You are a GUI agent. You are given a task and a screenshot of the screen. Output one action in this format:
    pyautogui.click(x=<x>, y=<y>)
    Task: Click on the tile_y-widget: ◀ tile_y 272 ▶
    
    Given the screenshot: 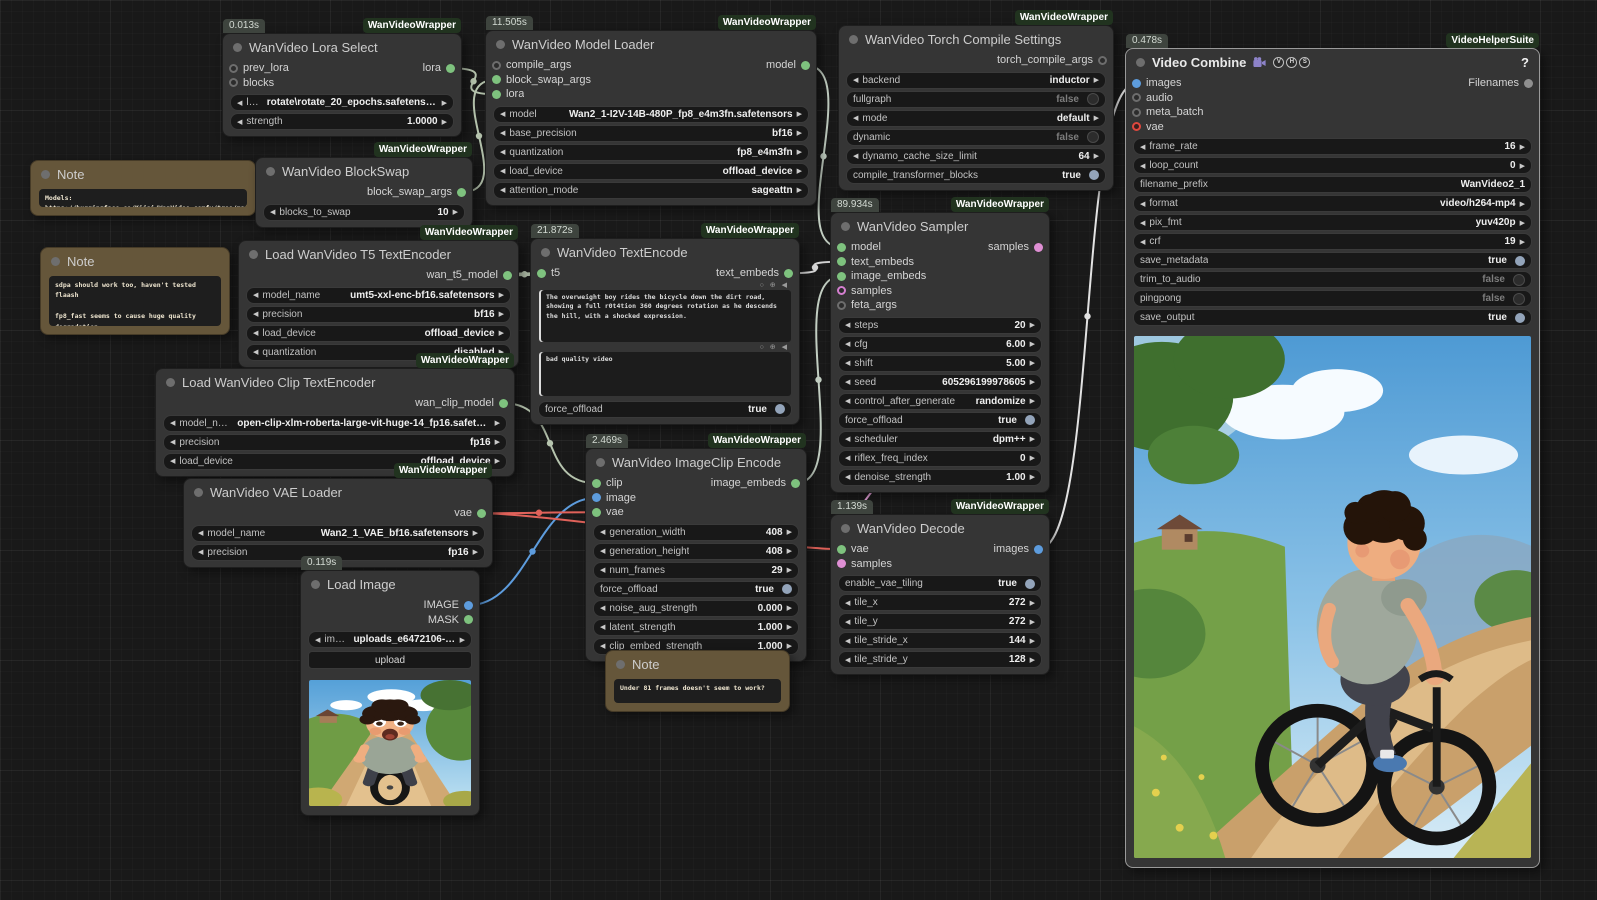 What is the action you would take?
    pyautogui.click(x=940, y=621)
    